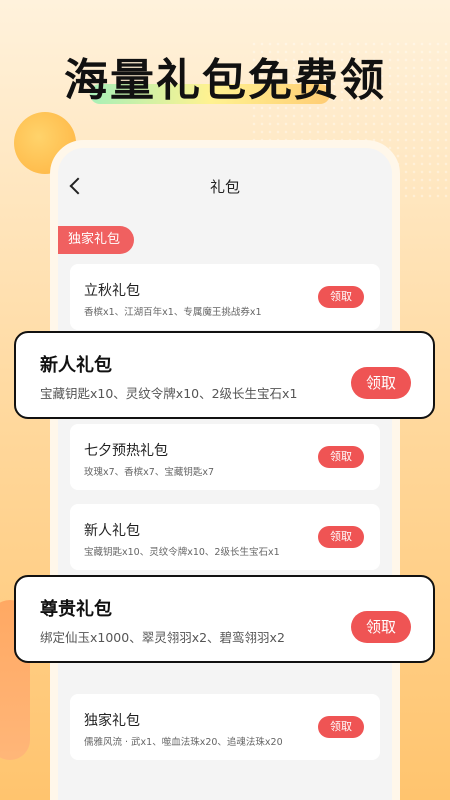  What do you see at coordinates (112, 721) in the screenshot?
I see `gift-title: 独家礼包` at bounding box center [112, 721].